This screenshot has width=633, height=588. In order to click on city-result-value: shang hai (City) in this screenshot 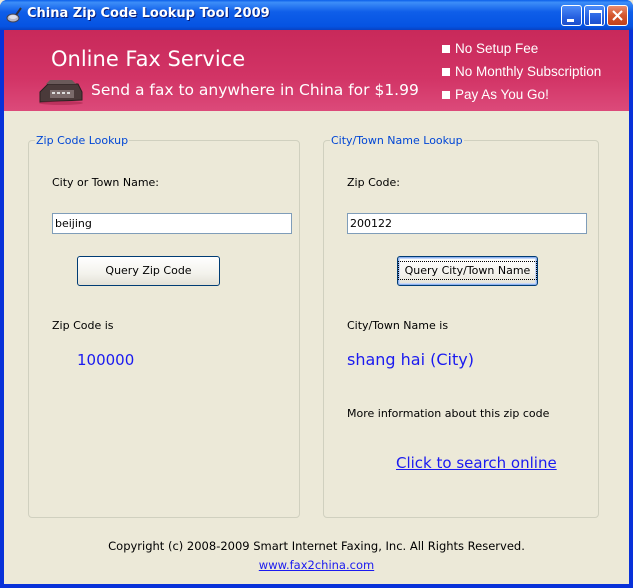, I will do `click(410, 359)`.